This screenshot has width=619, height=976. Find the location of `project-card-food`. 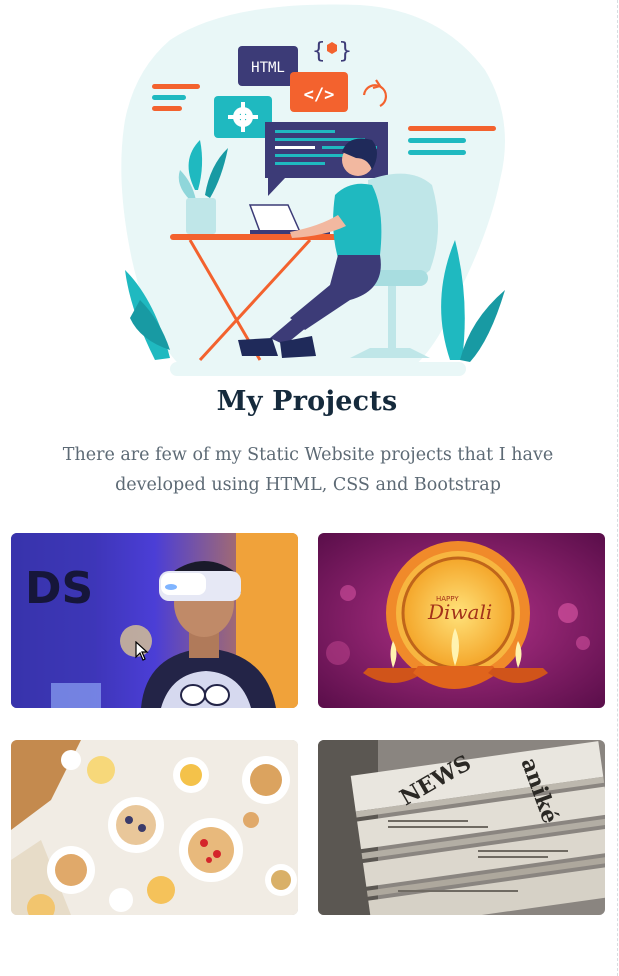

project-card-food is located at coordinates (154, 827).